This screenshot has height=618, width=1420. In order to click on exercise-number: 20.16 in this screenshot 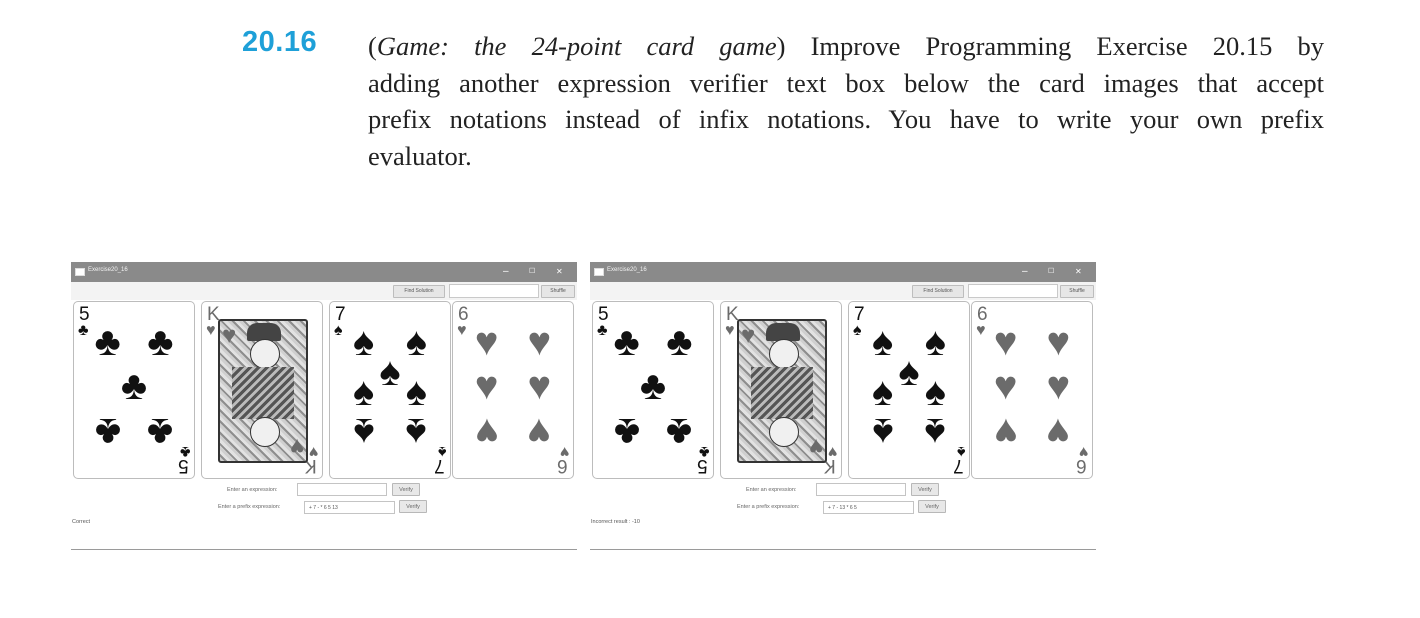, I will do `click(280, 42)`.